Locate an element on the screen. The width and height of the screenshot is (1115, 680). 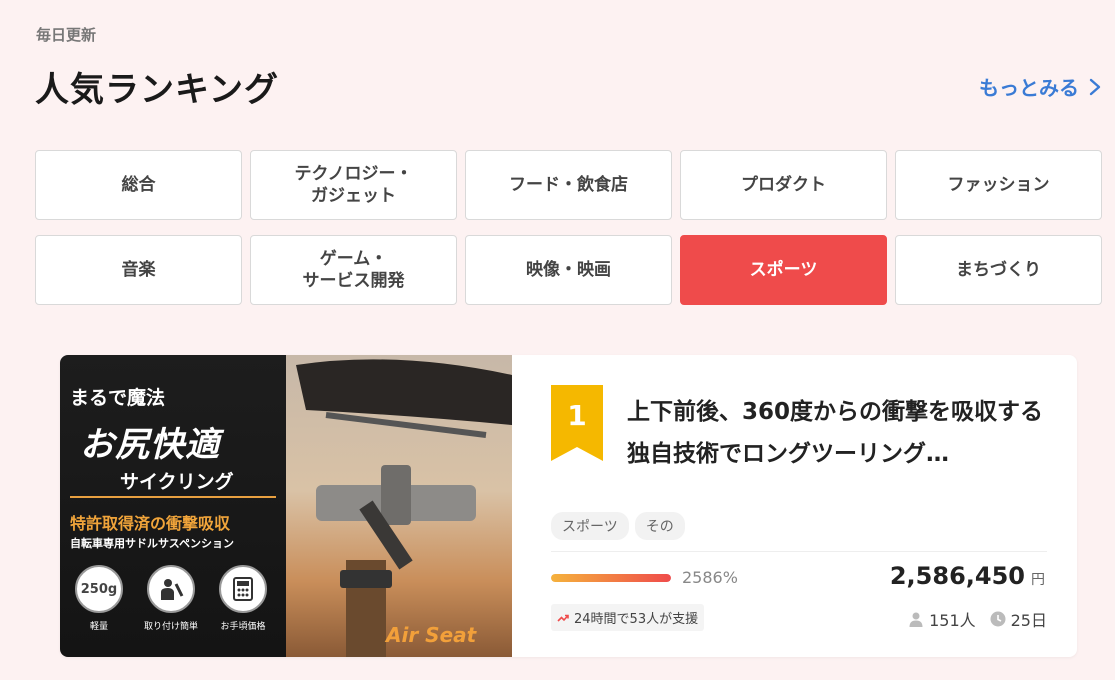
section-title: 人気ランキング is located at coordinates (157, 90).